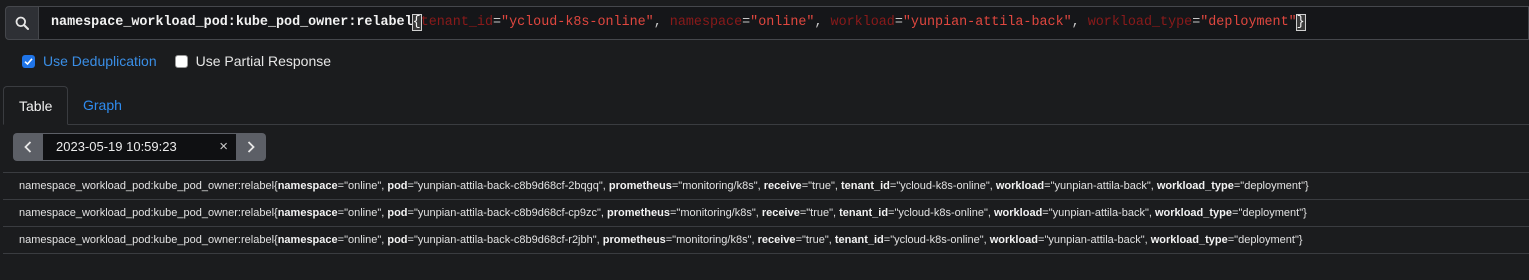  I want to click on tab-graph: Graph, so click(102, 105).